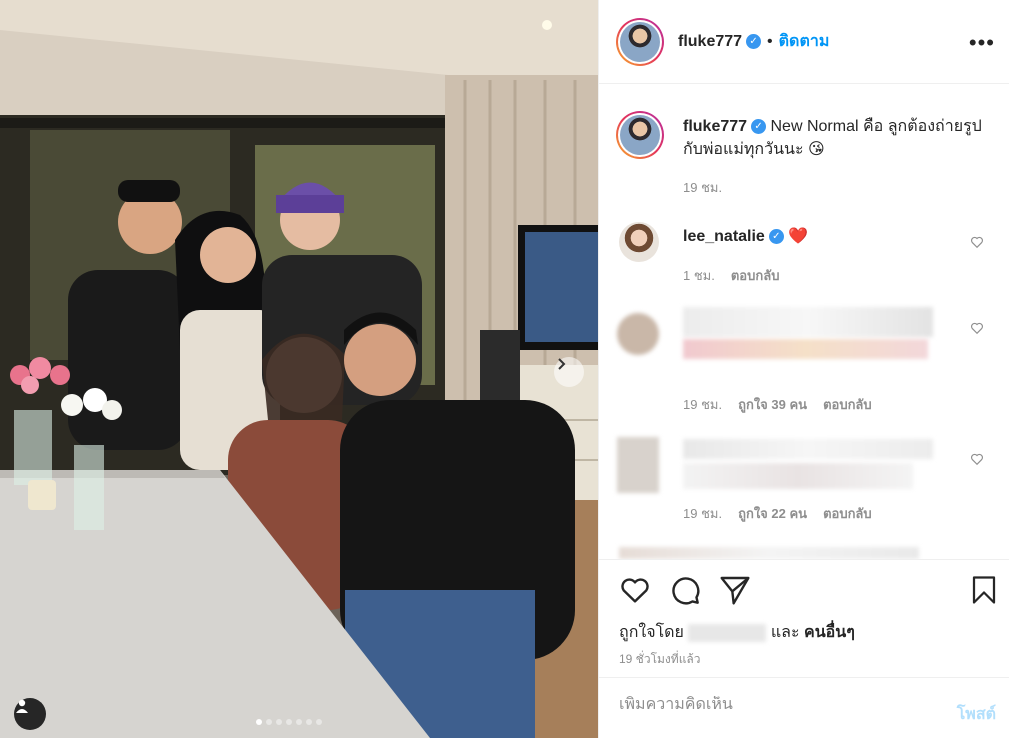  What do you see at coordinates (772, 513) in the screenshot?
I see `comment-likes: ถูกใจ 22 คน` at bounding box center [772, 513].